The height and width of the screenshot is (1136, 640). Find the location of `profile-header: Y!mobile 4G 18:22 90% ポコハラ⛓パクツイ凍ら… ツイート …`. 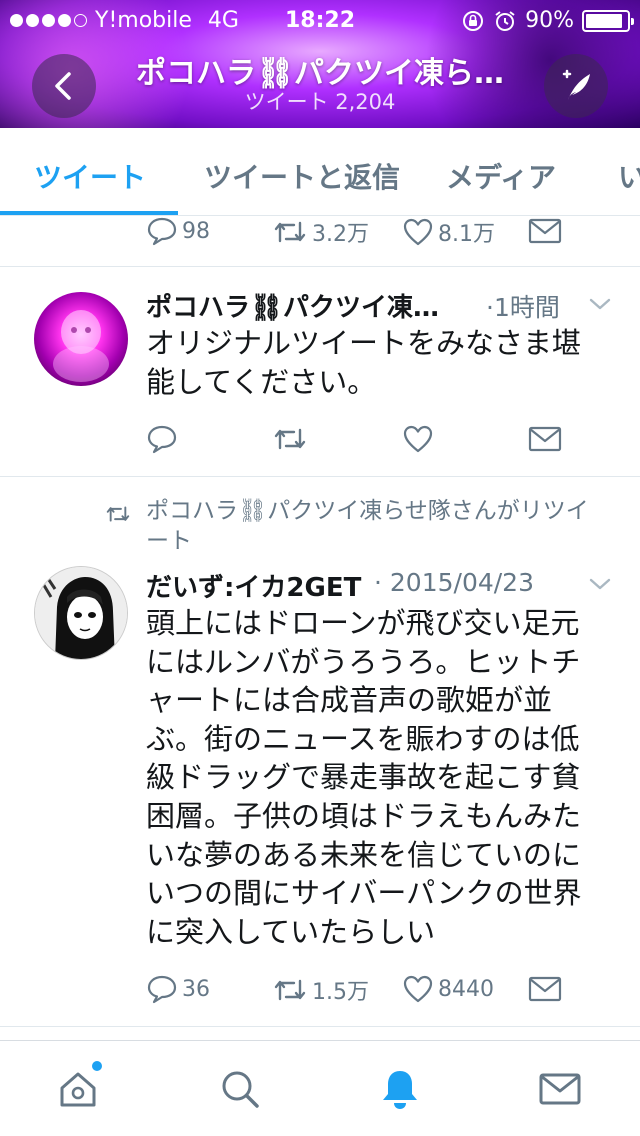

profile-header: Y!mobile 4G 18:22 90% ポコハラ⛓パクツイ凍ら… ツイート … is located at coordinates (320, 64).